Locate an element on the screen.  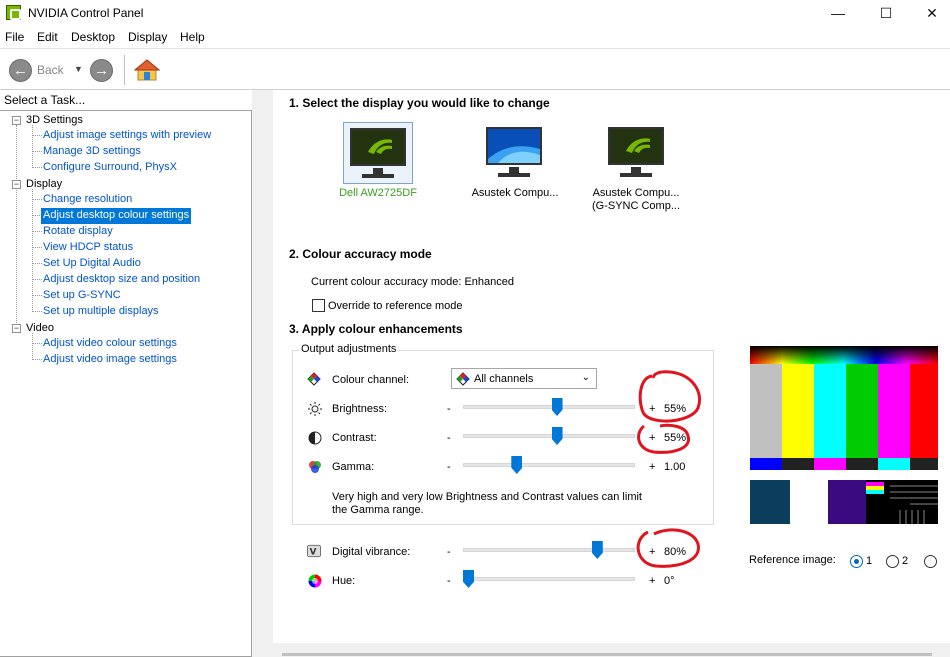
hue-plus: + is located at coordinates (652, 581).